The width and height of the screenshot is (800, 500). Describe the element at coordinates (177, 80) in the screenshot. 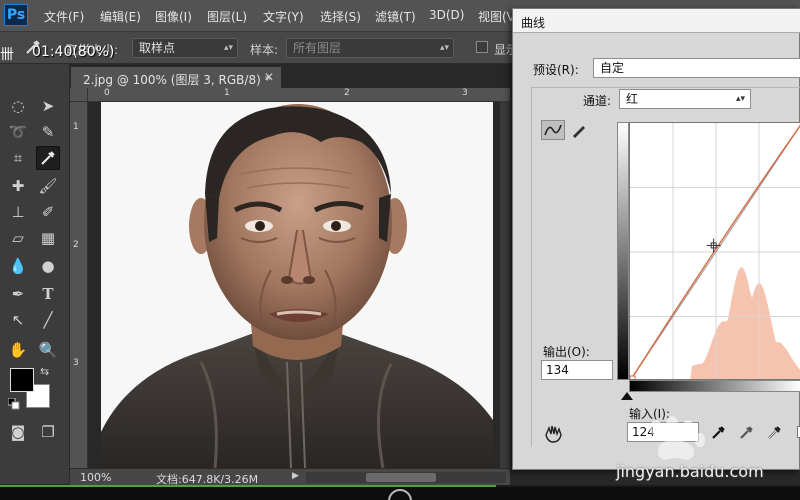

I see `document-tab-title: 2.jpg @ 100% (图层 3, RGB/8) *` at that location.